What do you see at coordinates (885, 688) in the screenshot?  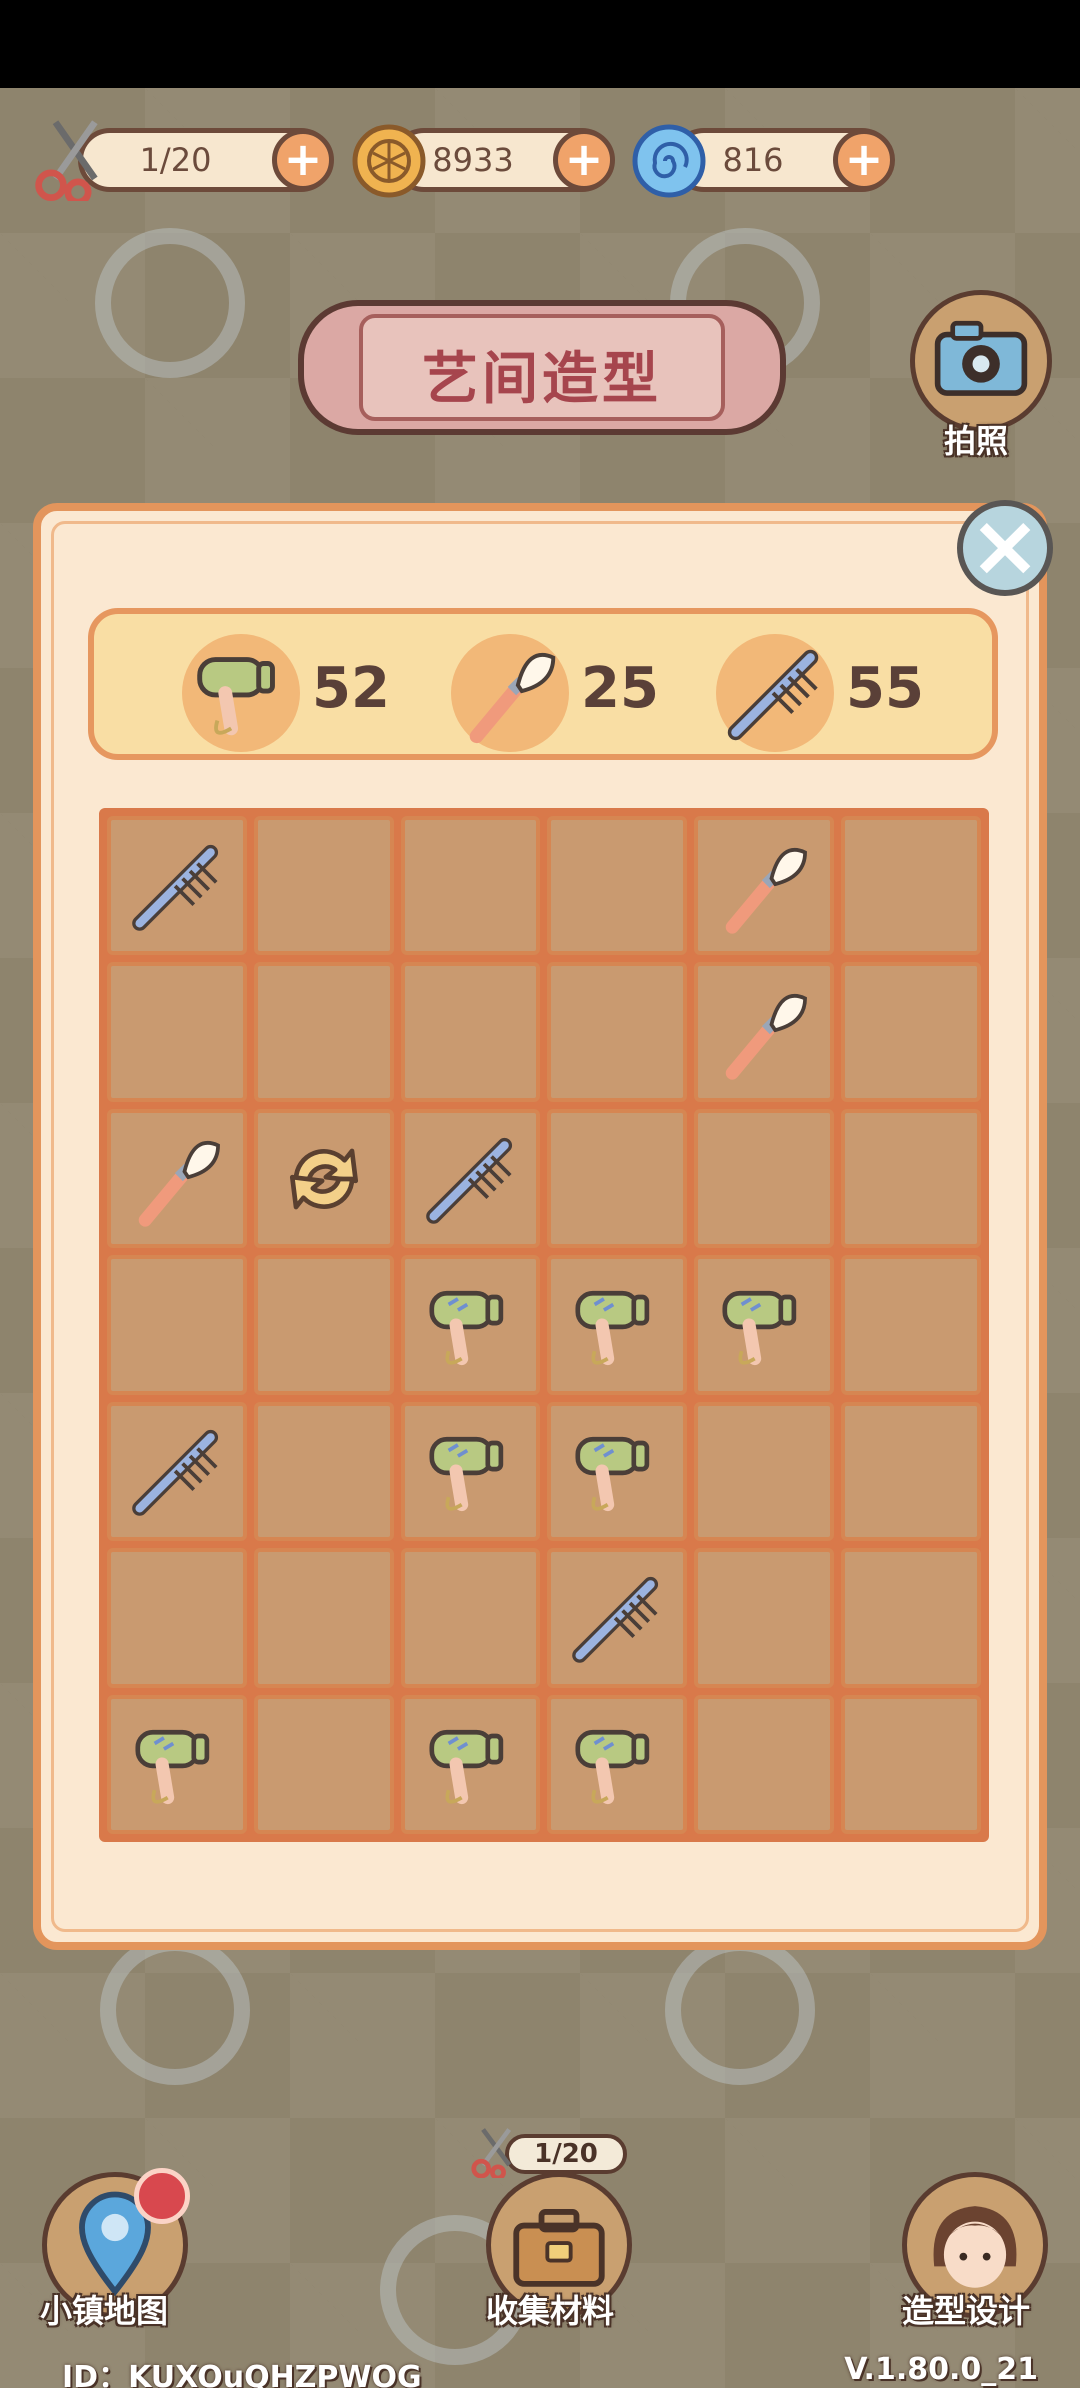 I see `comb-count-value: 55` at bounding box center [885, 688].